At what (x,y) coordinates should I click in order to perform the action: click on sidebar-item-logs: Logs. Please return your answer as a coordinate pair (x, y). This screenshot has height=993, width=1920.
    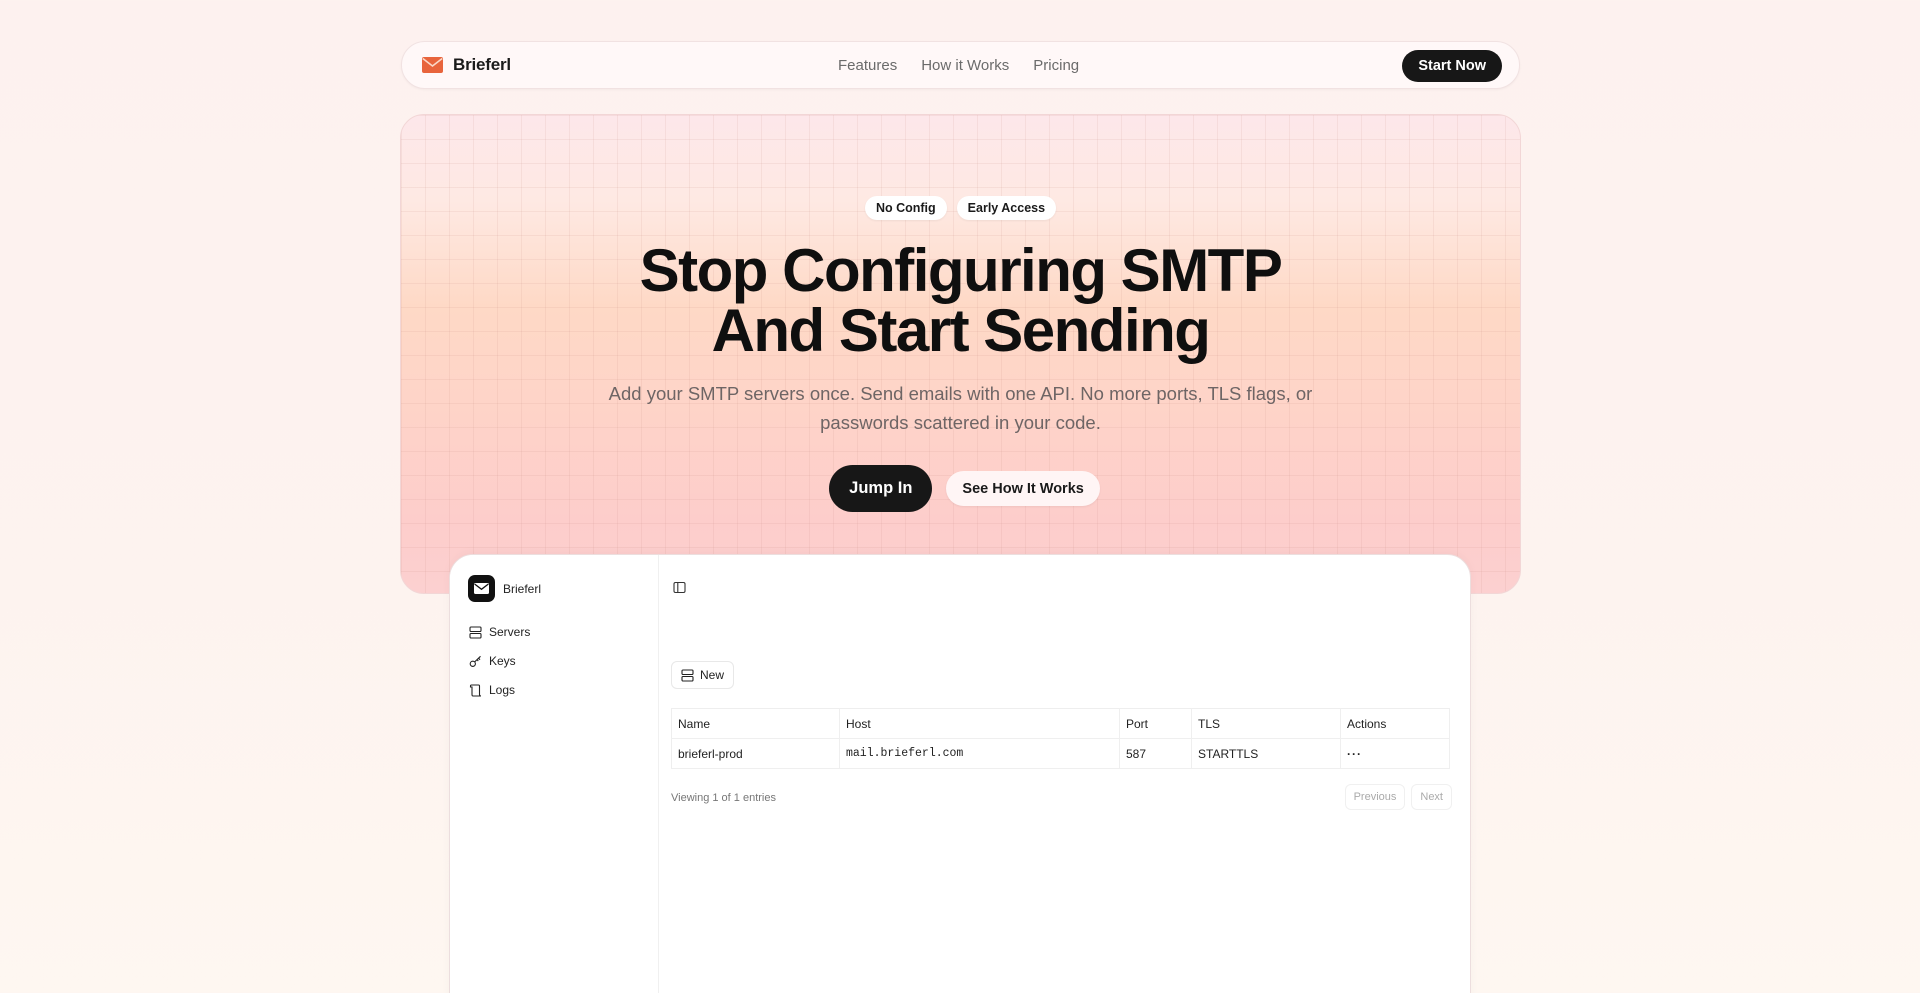
    Looking at the image, I should click on (492, 690).